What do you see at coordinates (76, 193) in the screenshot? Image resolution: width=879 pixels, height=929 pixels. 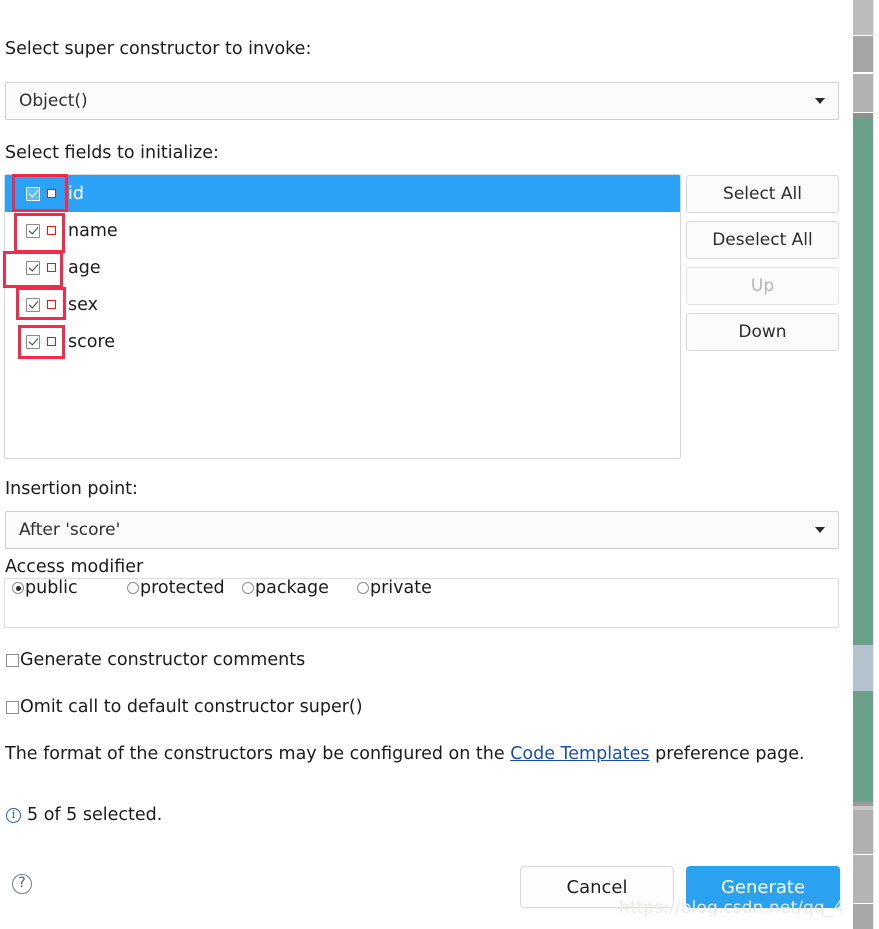 I see `field-name: id` at bounding box center [76, 193].